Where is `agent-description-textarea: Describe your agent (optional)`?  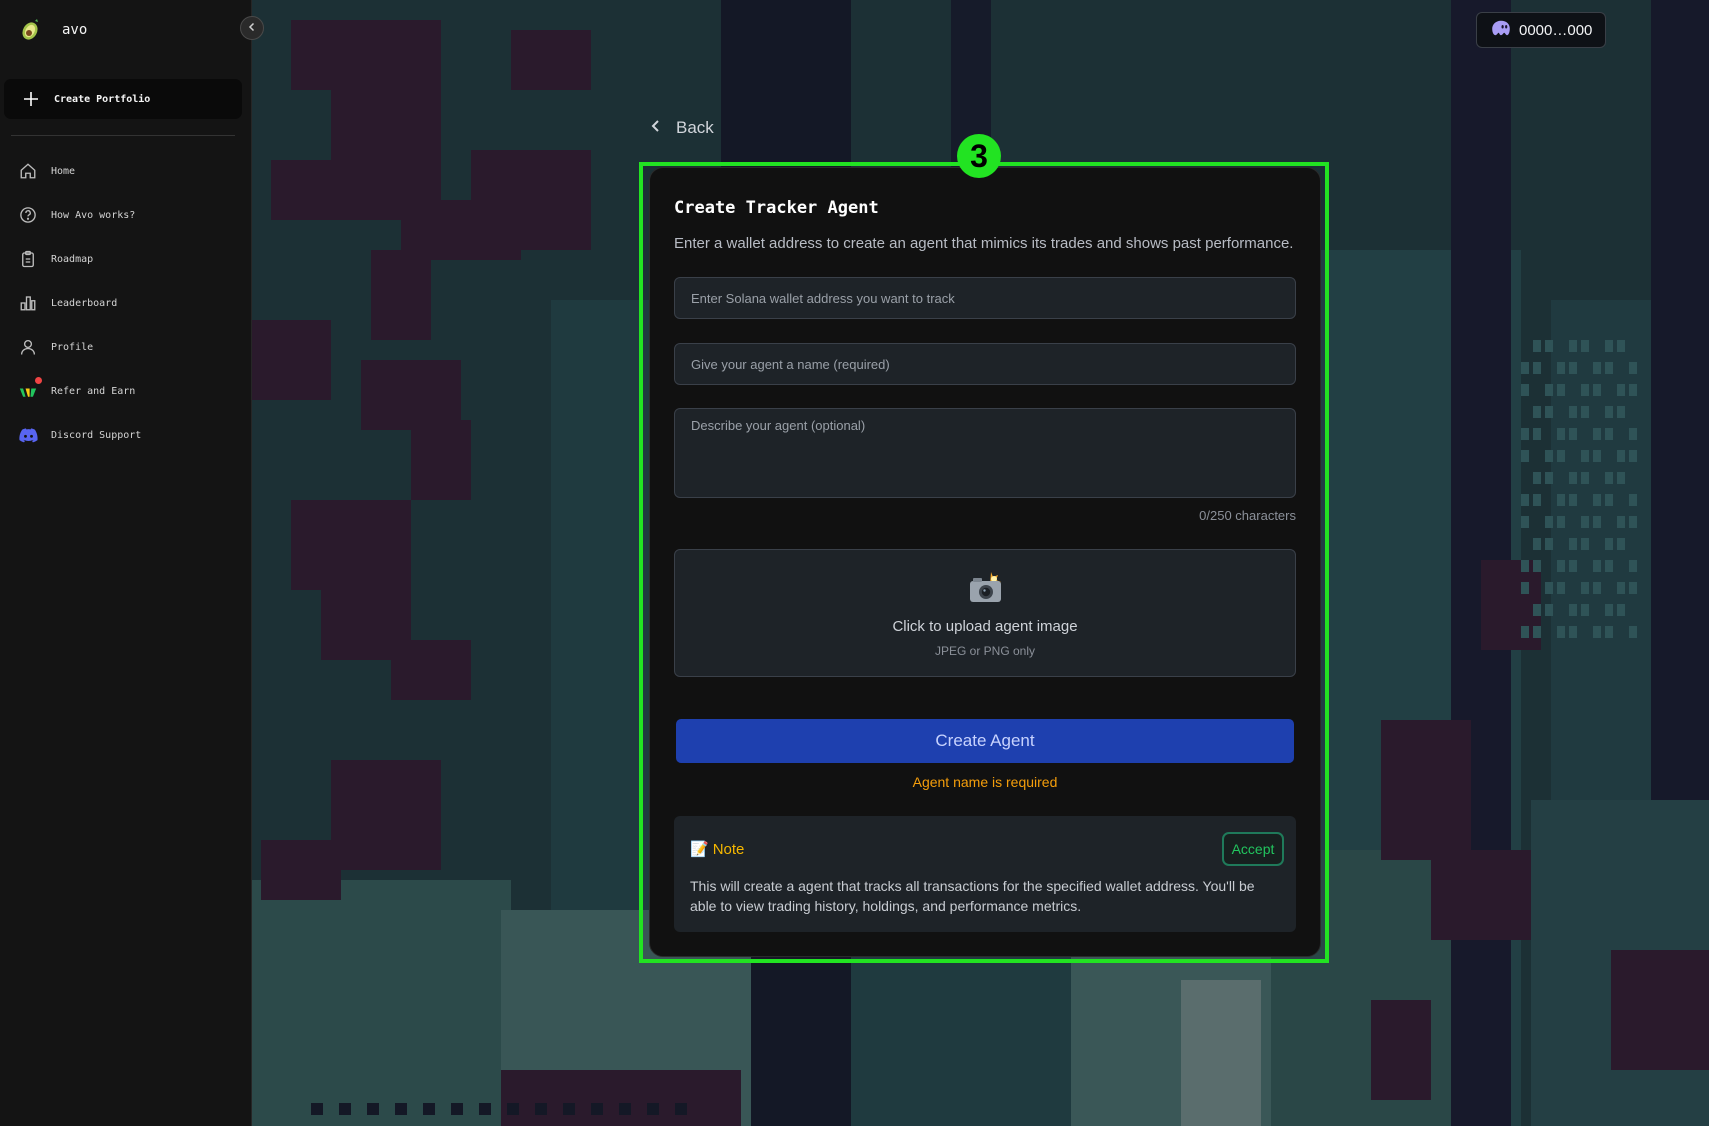
agent-description-textarea: Describe your agent (optional) is located at coordinates (985, 453).